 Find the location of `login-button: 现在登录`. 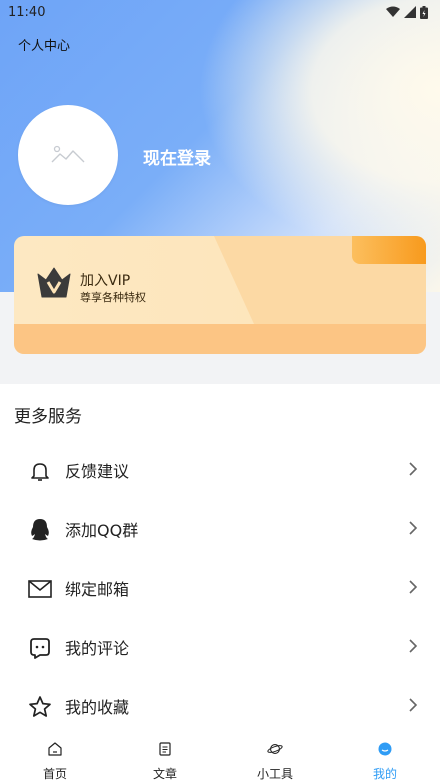

login-button: 现在登录 is located at coordinates (177, 156).